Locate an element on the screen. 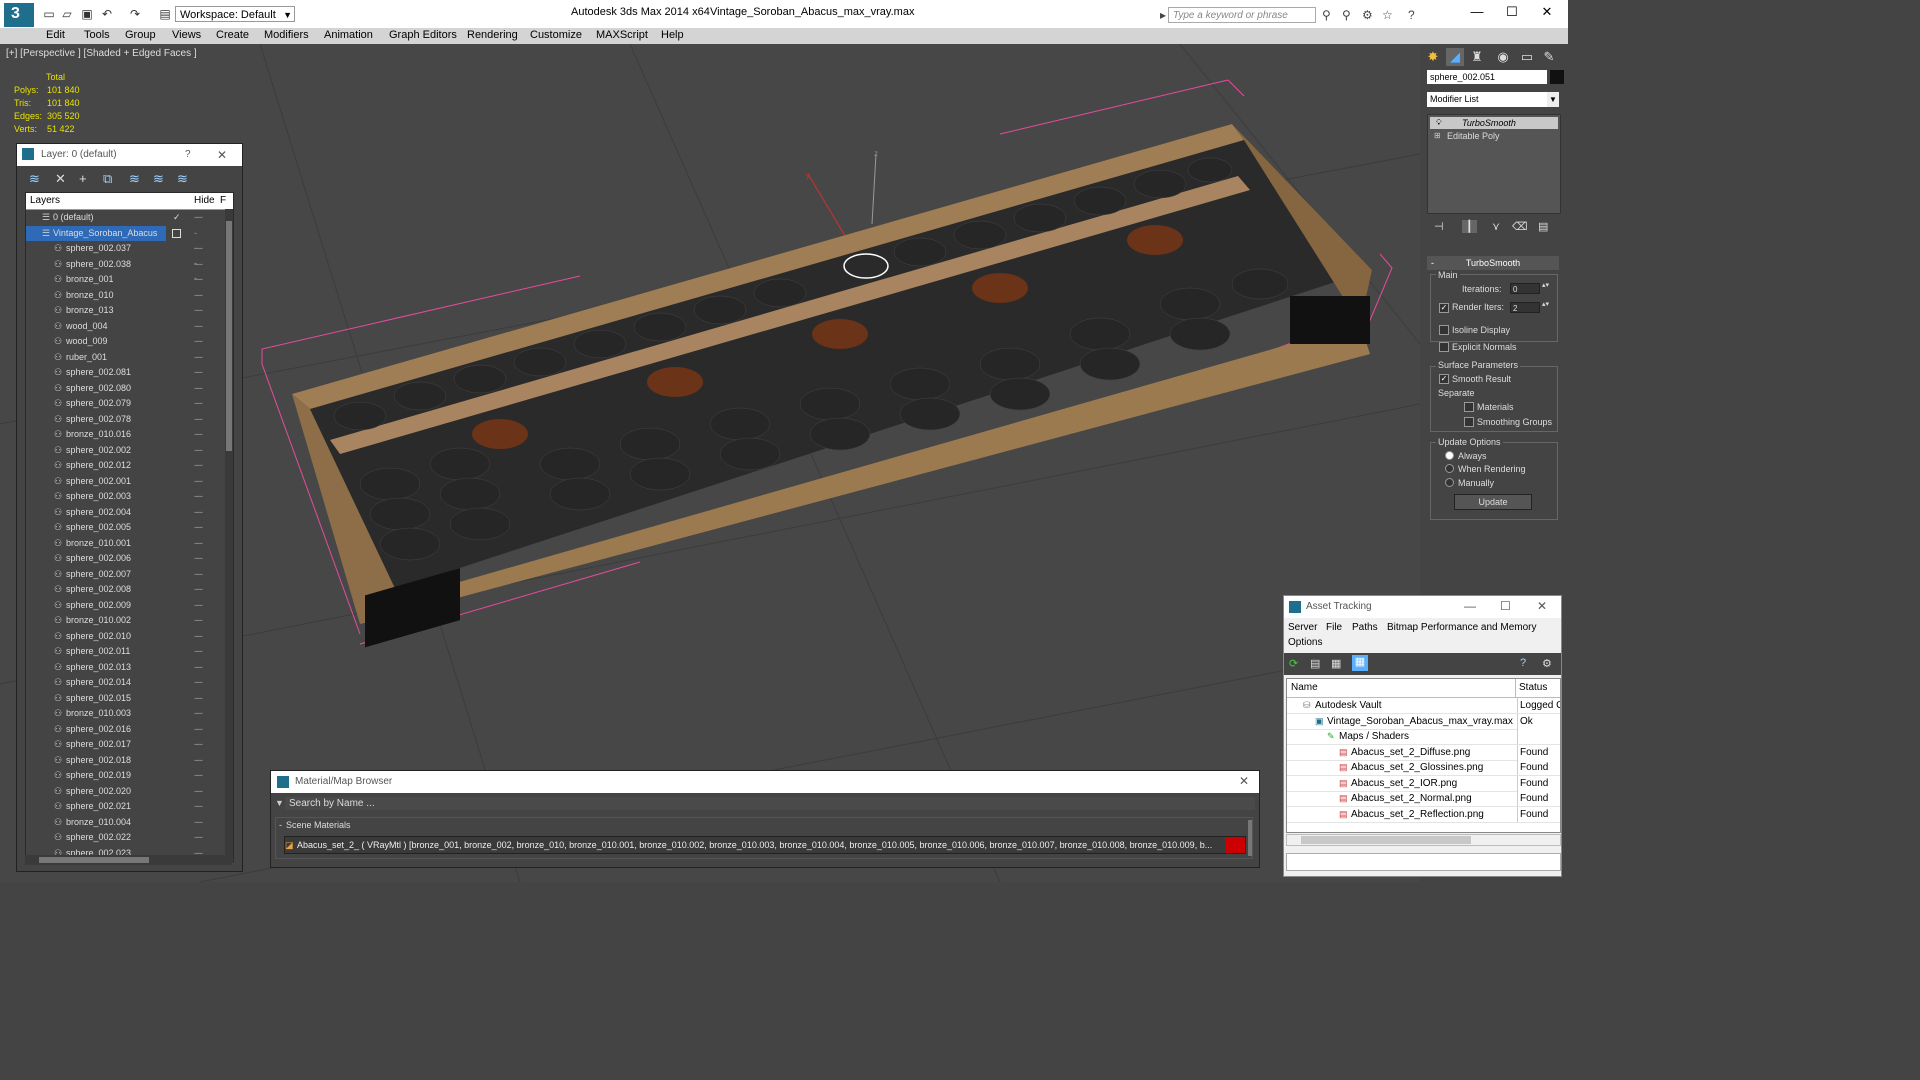  layer-row: ⚇ sphere_002.007 ---- is located at coordinates (125, 574).